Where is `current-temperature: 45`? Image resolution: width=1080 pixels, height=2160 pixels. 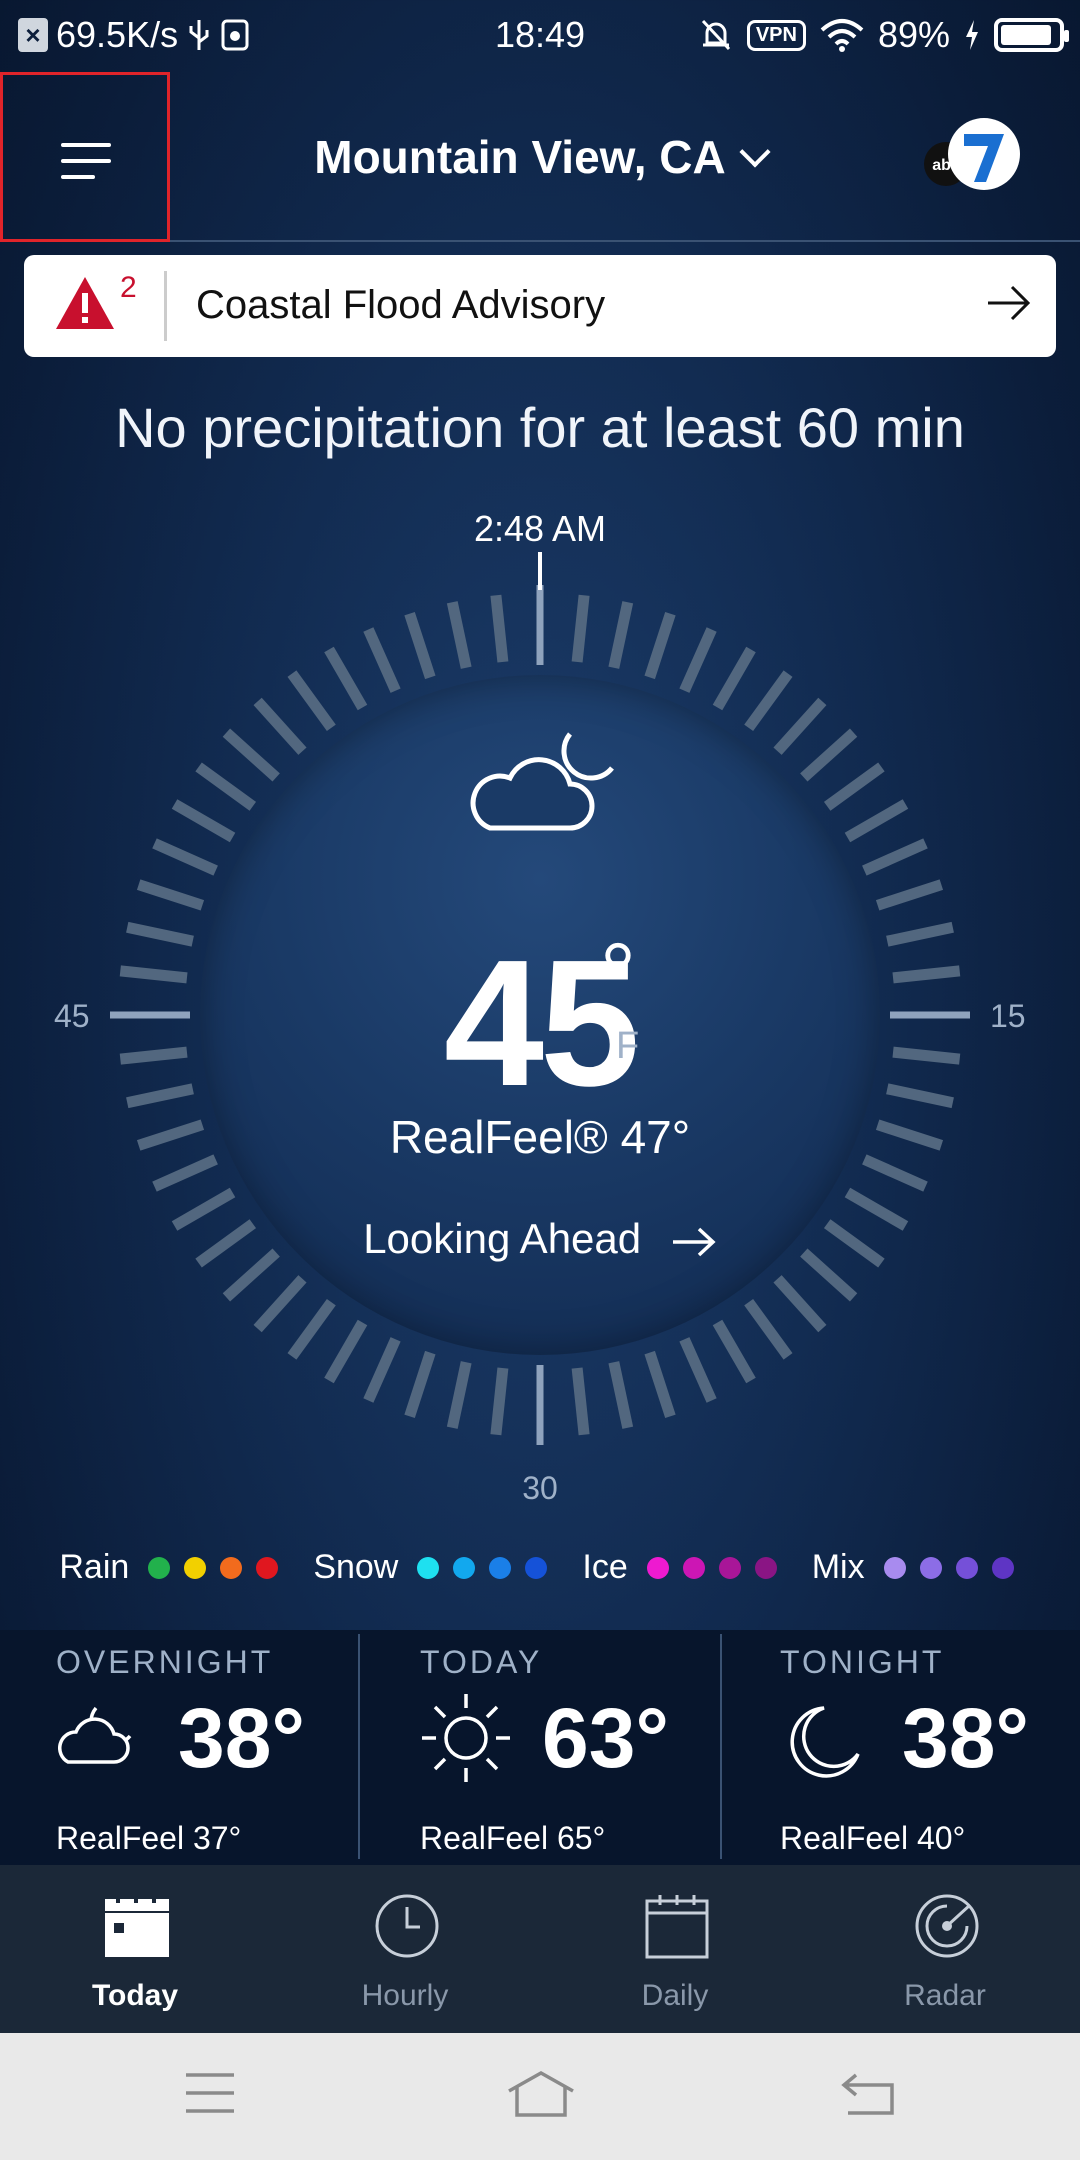
current-temperature: 45 is located at coordinates (541, 1023).